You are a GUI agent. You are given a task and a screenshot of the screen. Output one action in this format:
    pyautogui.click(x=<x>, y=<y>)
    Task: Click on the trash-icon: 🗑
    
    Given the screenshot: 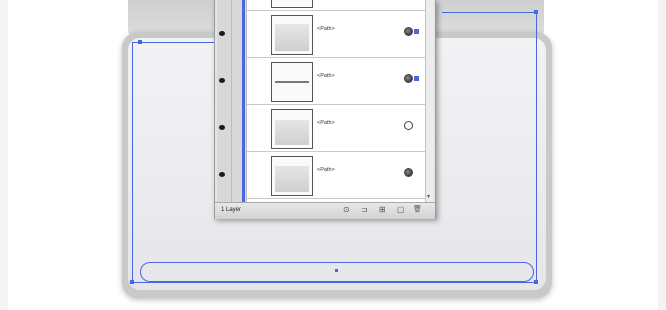 What is the action you would take?
    pyautogui.click(x=417, y=209)
    